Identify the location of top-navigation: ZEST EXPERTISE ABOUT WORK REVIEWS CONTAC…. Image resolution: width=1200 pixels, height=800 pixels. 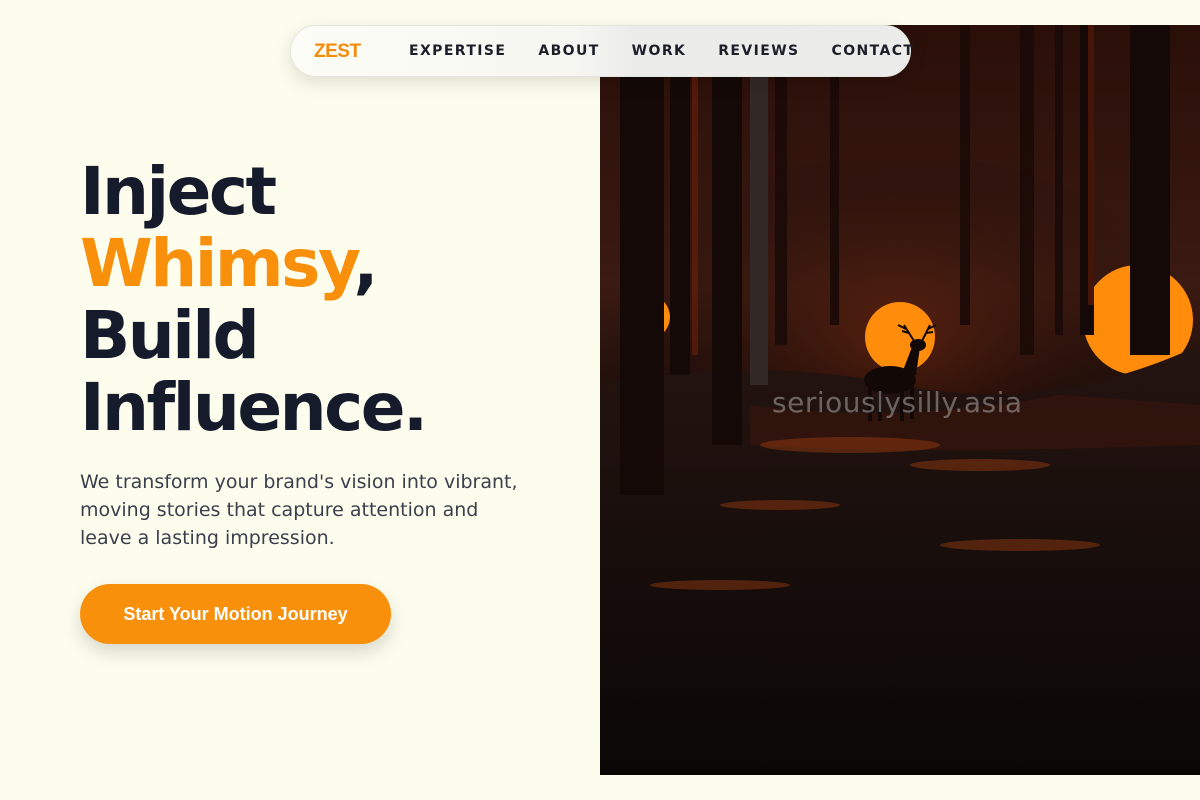
(602, 51).